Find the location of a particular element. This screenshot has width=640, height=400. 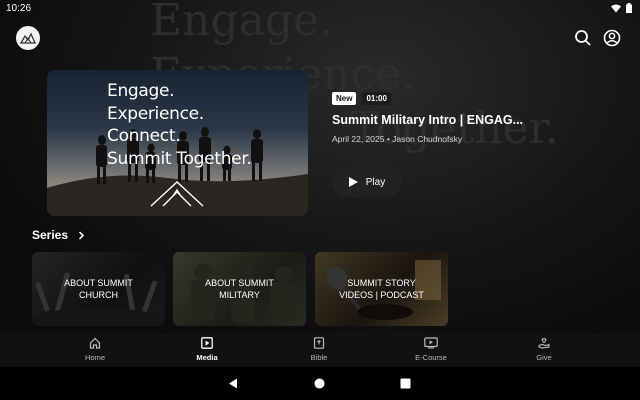

nav-label: Media is located at coordinates (207, 357).